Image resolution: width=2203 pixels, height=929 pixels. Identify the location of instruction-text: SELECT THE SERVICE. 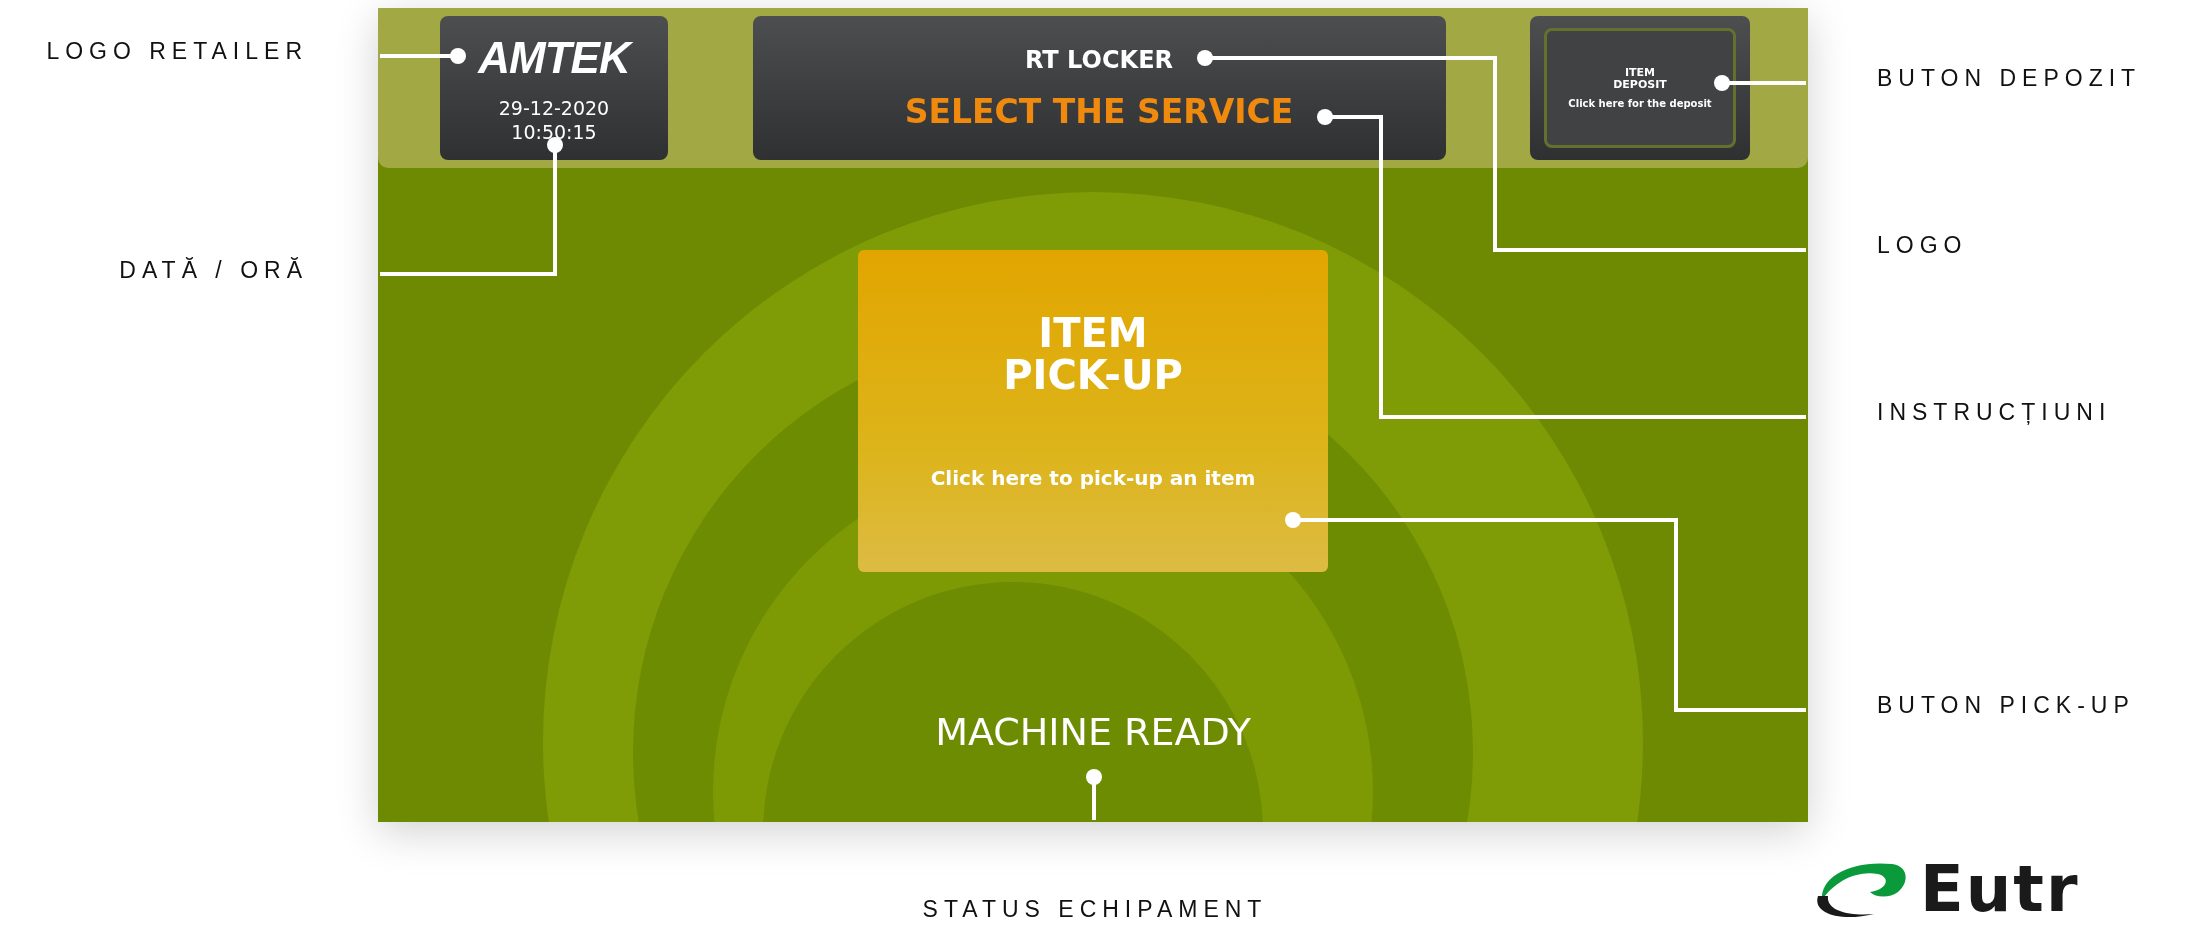
(1099, 111).